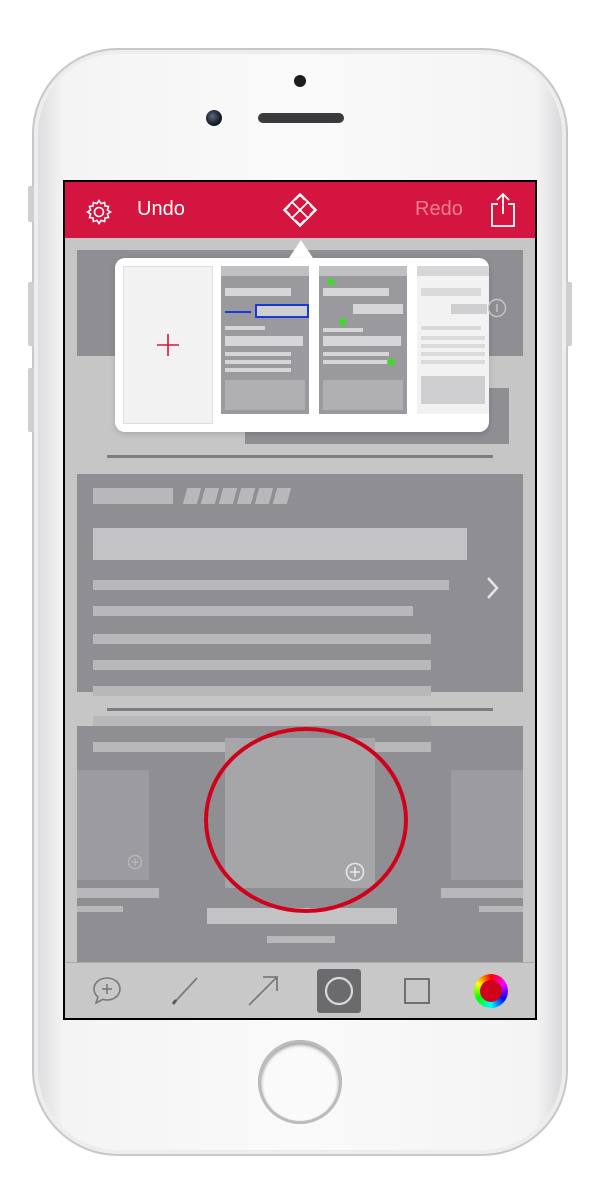 The image size is (600, 1200). I want to click on color-tool, so click(491, 991).